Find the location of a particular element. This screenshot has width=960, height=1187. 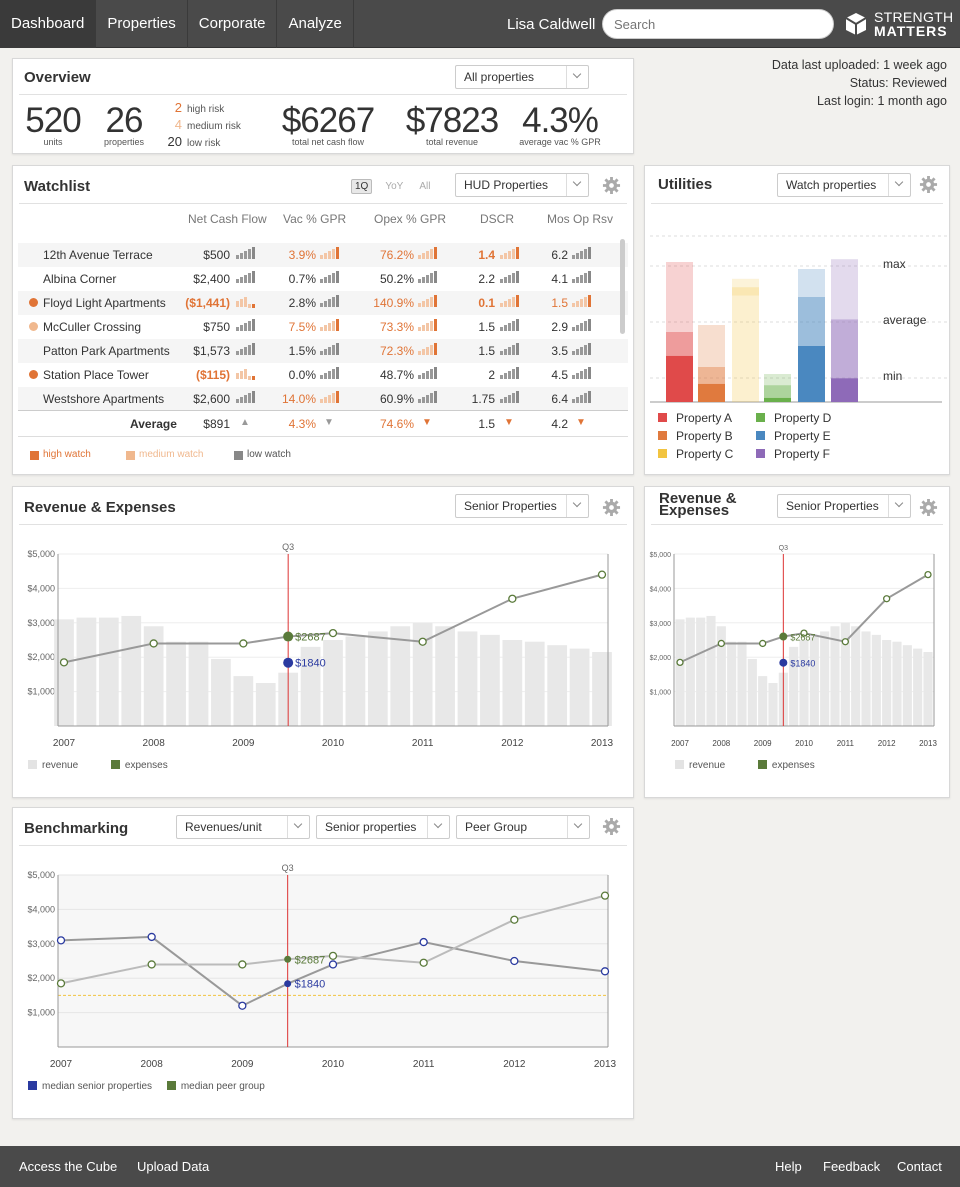

expenses-current-label: $2687 is located at coordinates (802, 638).